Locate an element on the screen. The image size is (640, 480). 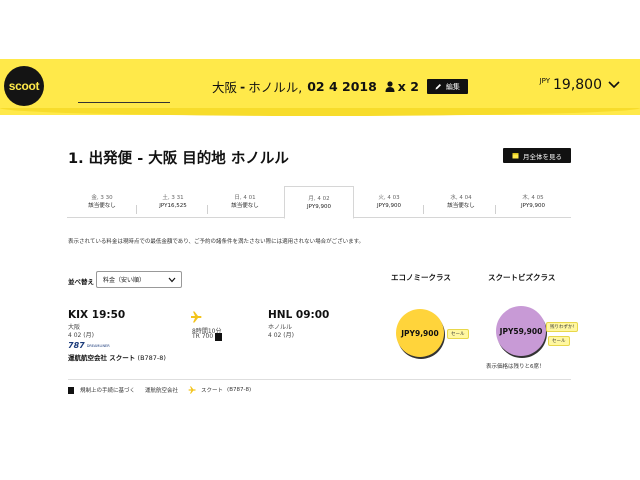
logo-text: scoot is located at coordinates (24, 86).